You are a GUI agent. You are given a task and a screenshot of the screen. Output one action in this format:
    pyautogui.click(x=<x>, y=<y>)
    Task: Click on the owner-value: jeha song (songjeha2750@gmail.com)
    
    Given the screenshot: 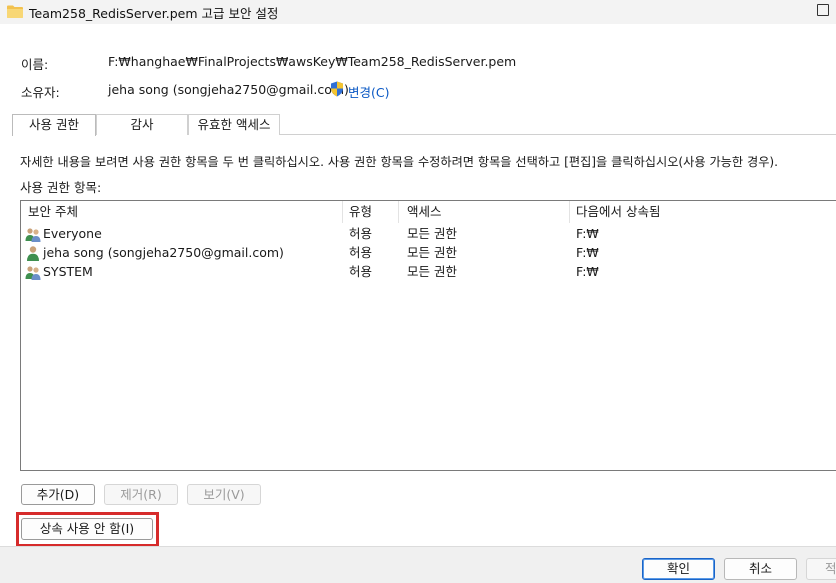 What is the action you would take?
    pyautogui.click(x=228, y=89)
    